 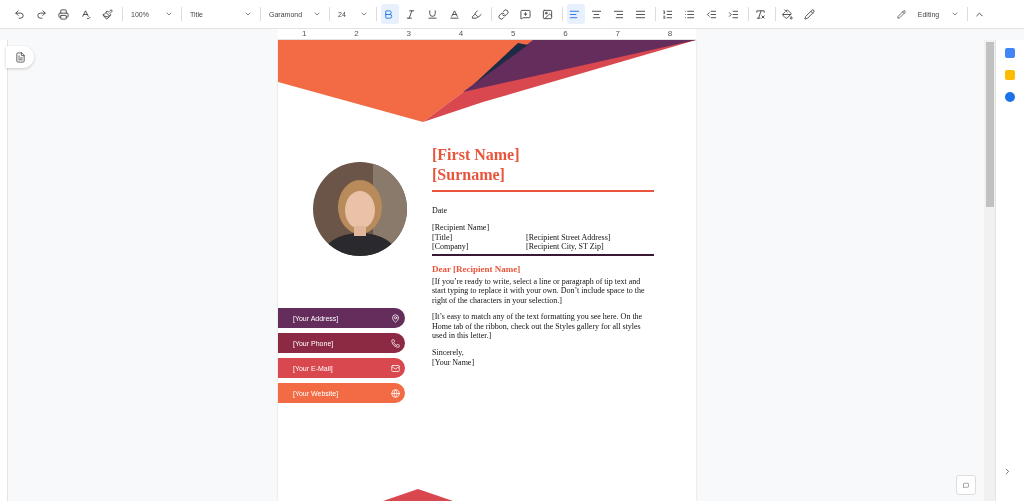 I want to click on scroll-thumb, so click(x=989, y=124).